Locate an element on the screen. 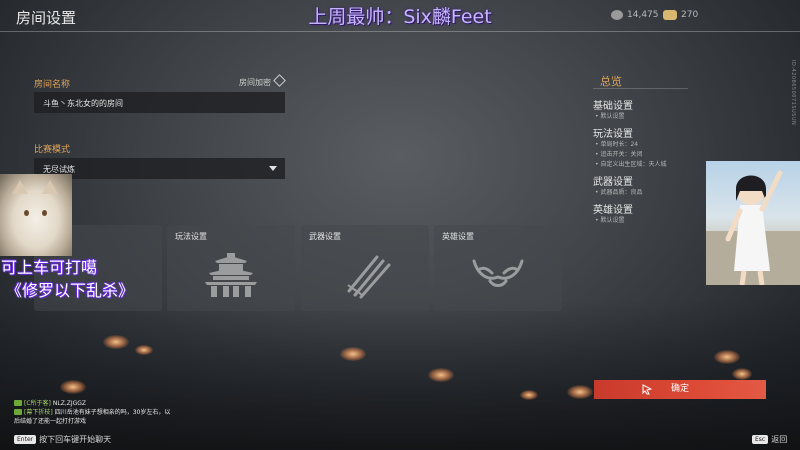  card-gameplay-settings: 玩法设置 is located at coordinates (231, 268).